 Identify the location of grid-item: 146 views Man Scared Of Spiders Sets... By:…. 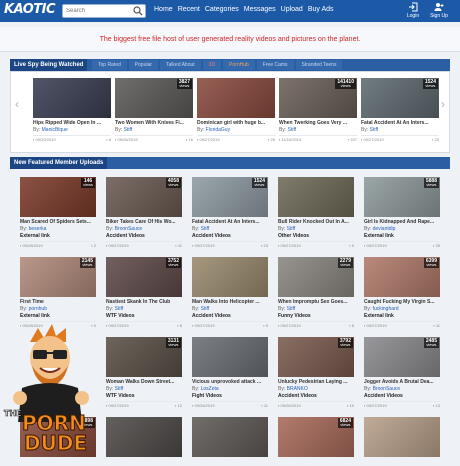
(58, 212).